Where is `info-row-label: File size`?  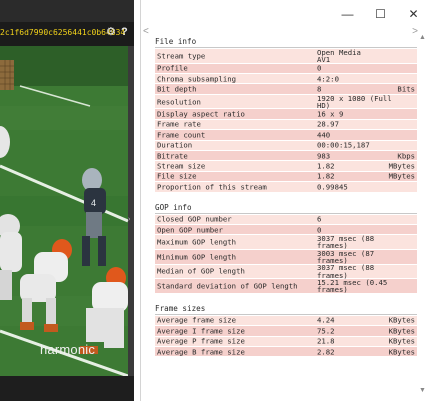
info-row-label: File size is located at coordinates (177, 176).